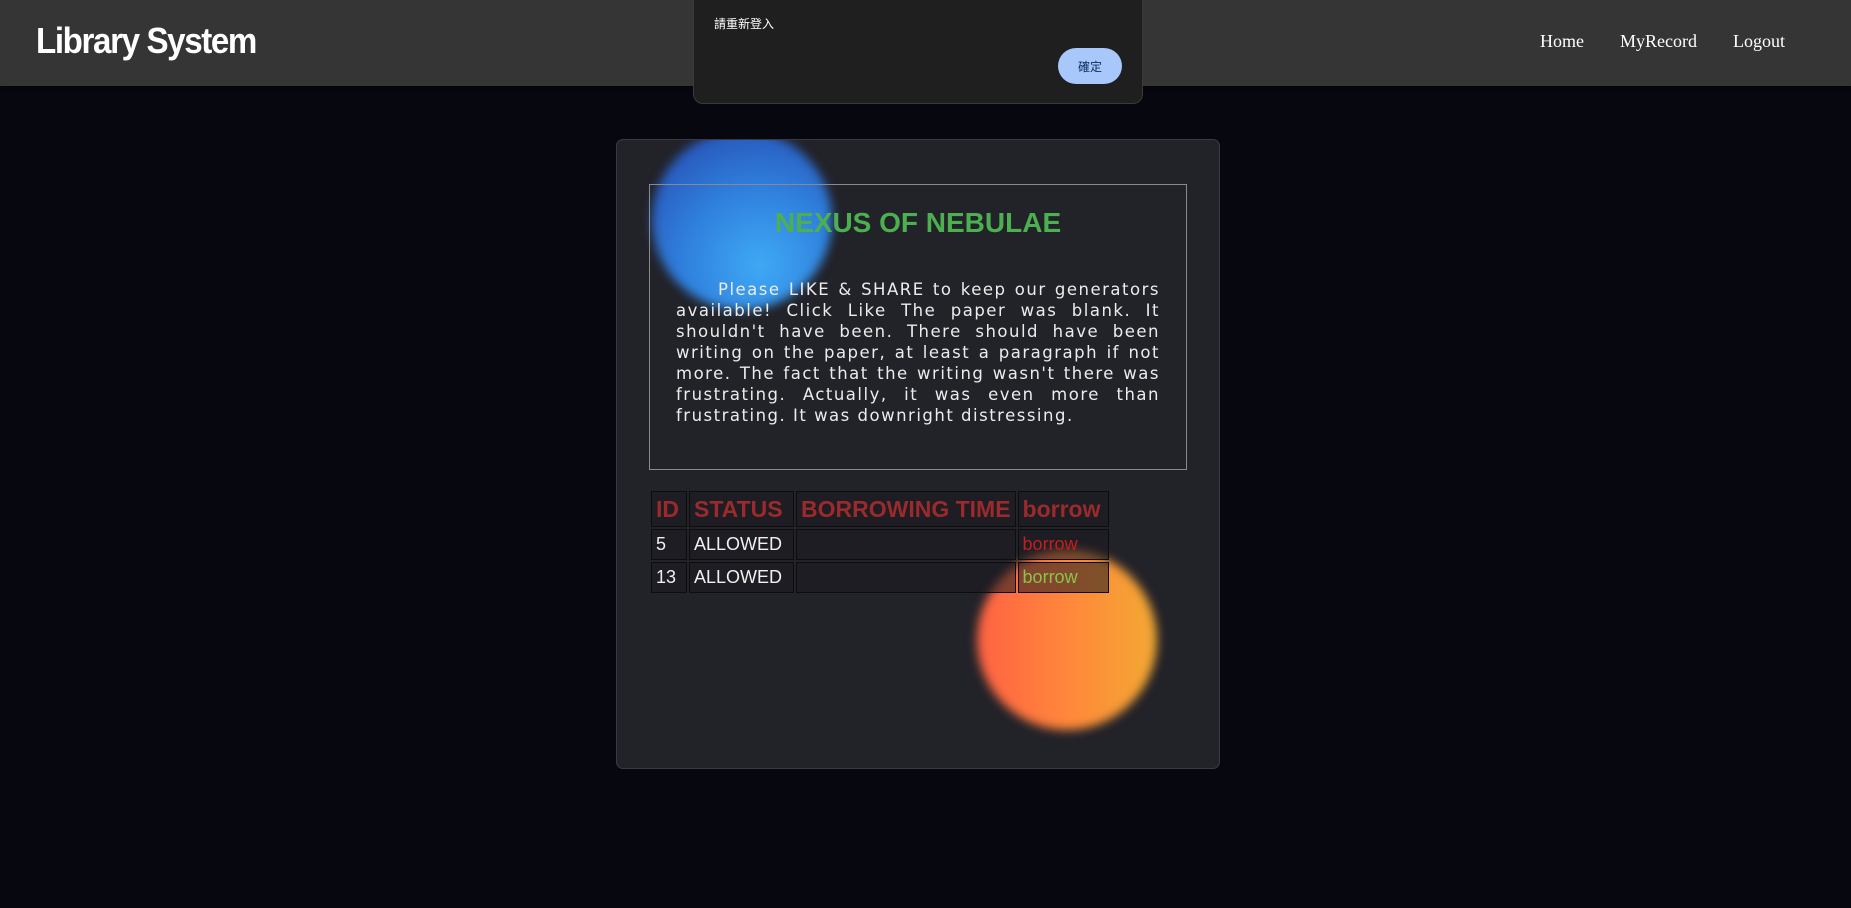  I want to click on nav-myrecord-link: MyRecord, so click(1658, 41).